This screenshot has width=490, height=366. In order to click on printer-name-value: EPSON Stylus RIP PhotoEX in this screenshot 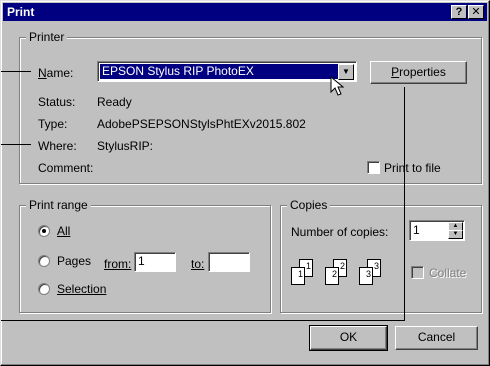, I will do `click(227, 71)`.